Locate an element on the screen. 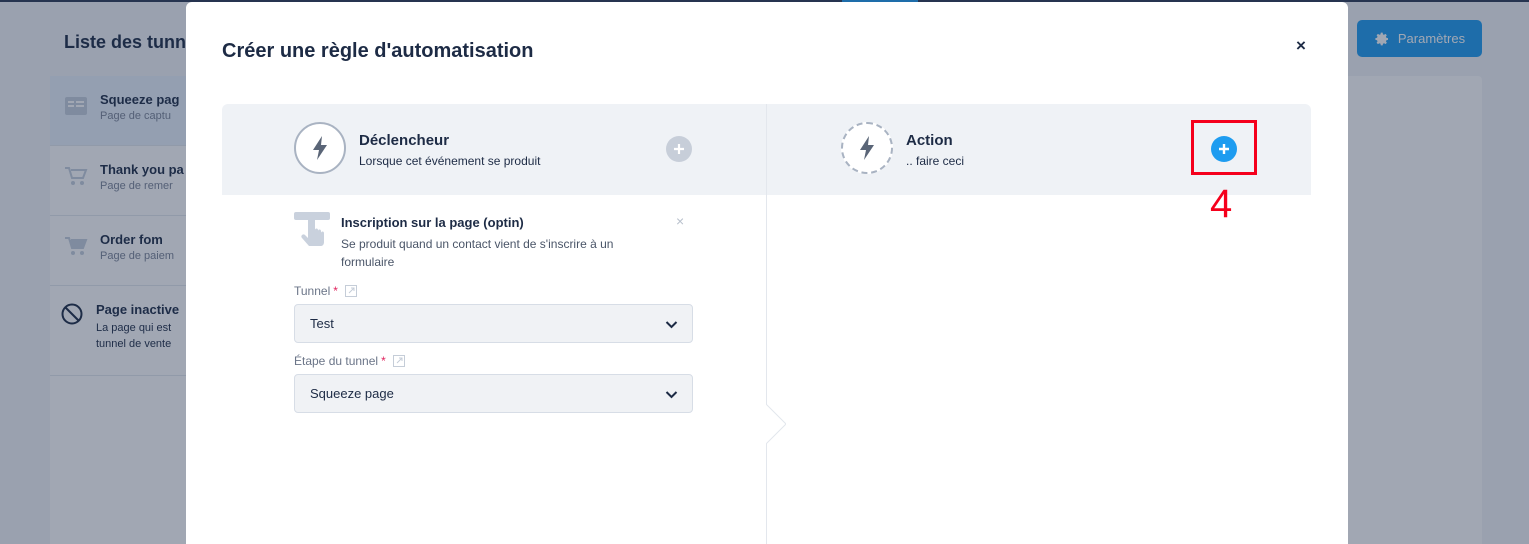 Image resolution: width=1529 pixels, height=544 pixels. funnel-step-label: Étape du tunnel * is located at coordinates (349, 361).